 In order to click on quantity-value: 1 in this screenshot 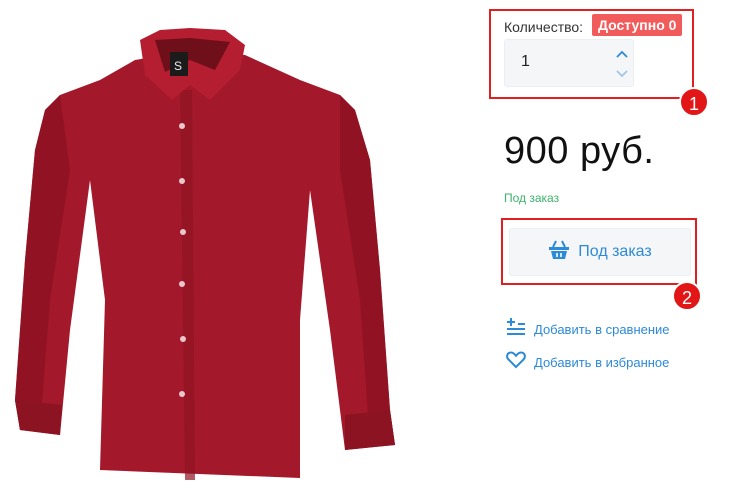, I will do `click(525, 62)`.